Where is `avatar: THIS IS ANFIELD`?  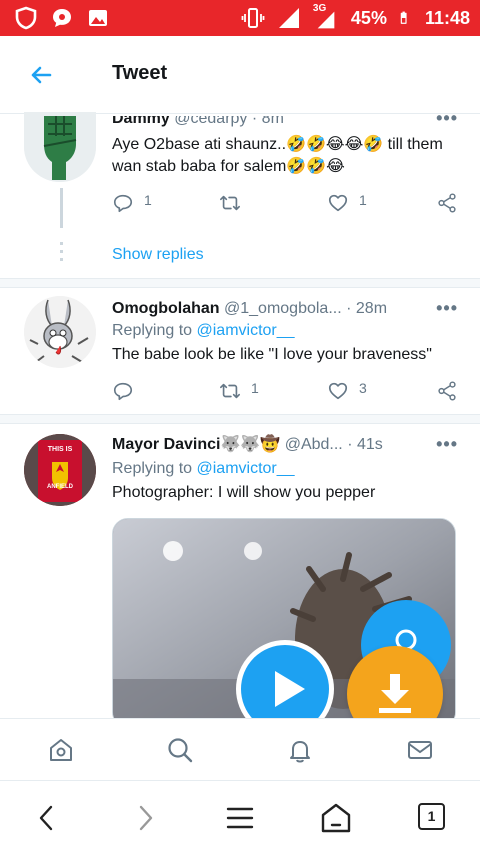
avatar: THIS IS ANFIELD is located at coordinates (60, 470).